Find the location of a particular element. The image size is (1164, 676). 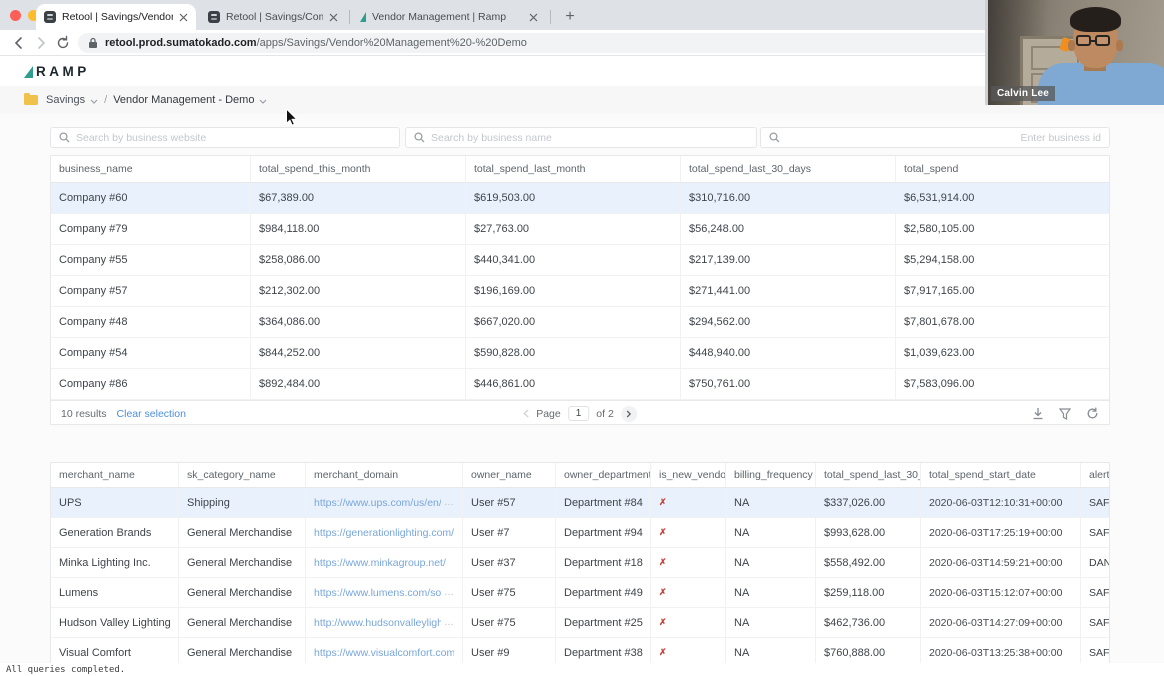

table-cell: $892,484.00 is located at coordinates (358, 384).